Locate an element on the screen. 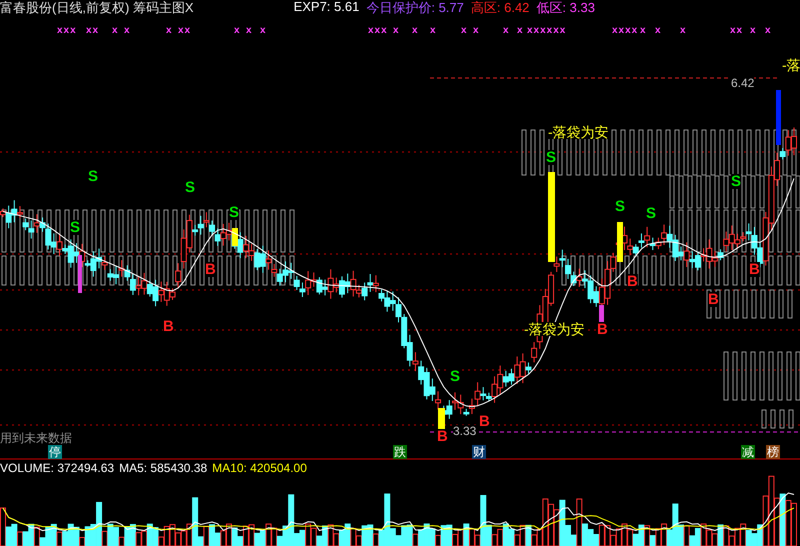 The height and width of the screenshot is (546, 800). signal-mark: xxxx is located at coordinates (625, 31).